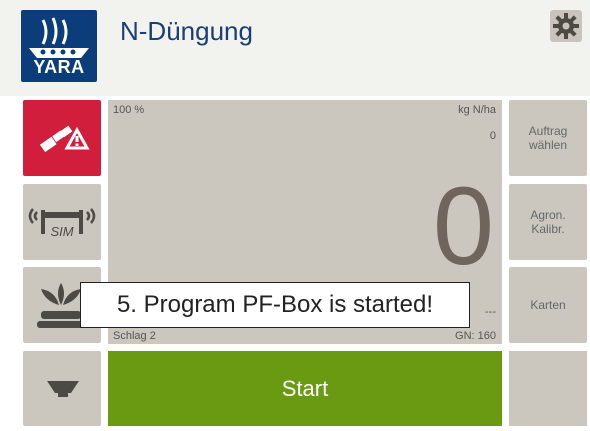 The image size is (590, 431). Describe the element at coordinates (134, 336) in the screenshot. I see `field-label: Schlag 2` at that location.